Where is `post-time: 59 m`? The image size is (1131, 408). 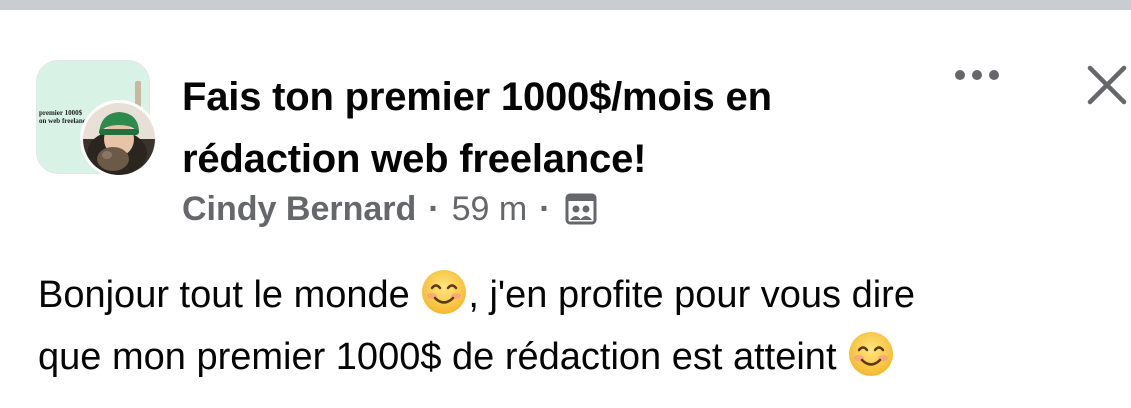 post-time: 59 m is located at coordinates (490, 209).